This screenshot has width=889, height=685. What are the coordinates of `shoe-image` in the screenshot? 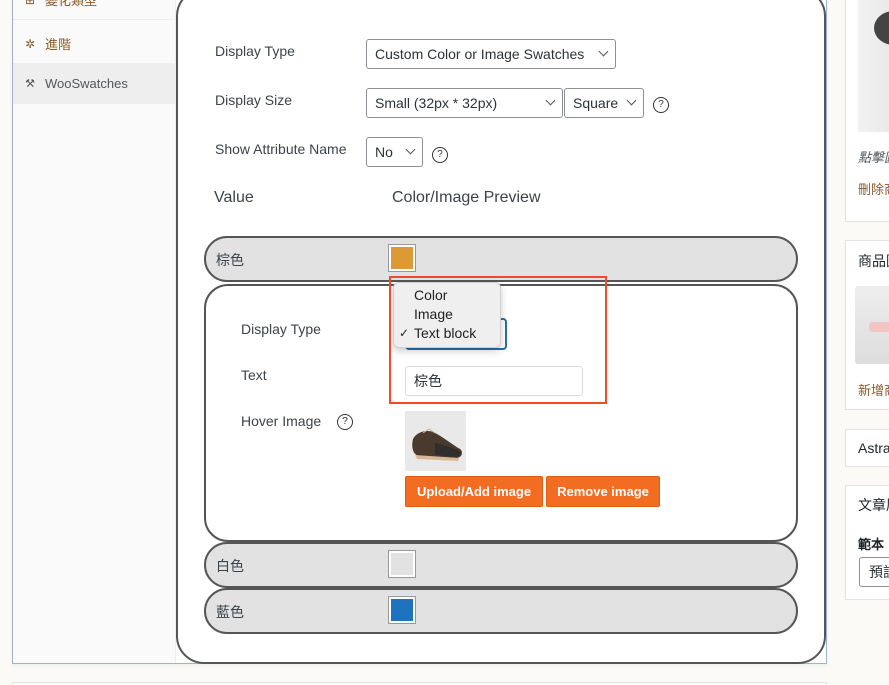 It's located at (435, 441).